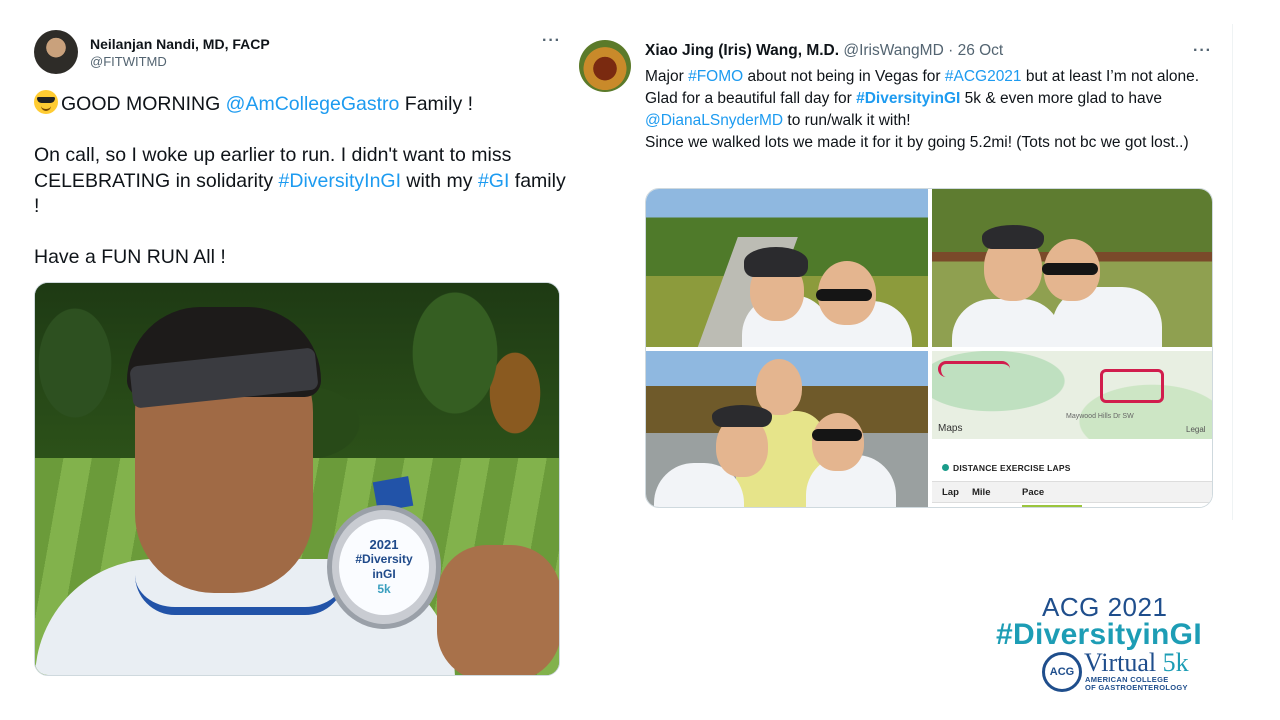  What do you see at coordinates (1120, 662) in the screenshot?
I see `logo-virtual-word: Virtual` at bounding box center [1120, 662].